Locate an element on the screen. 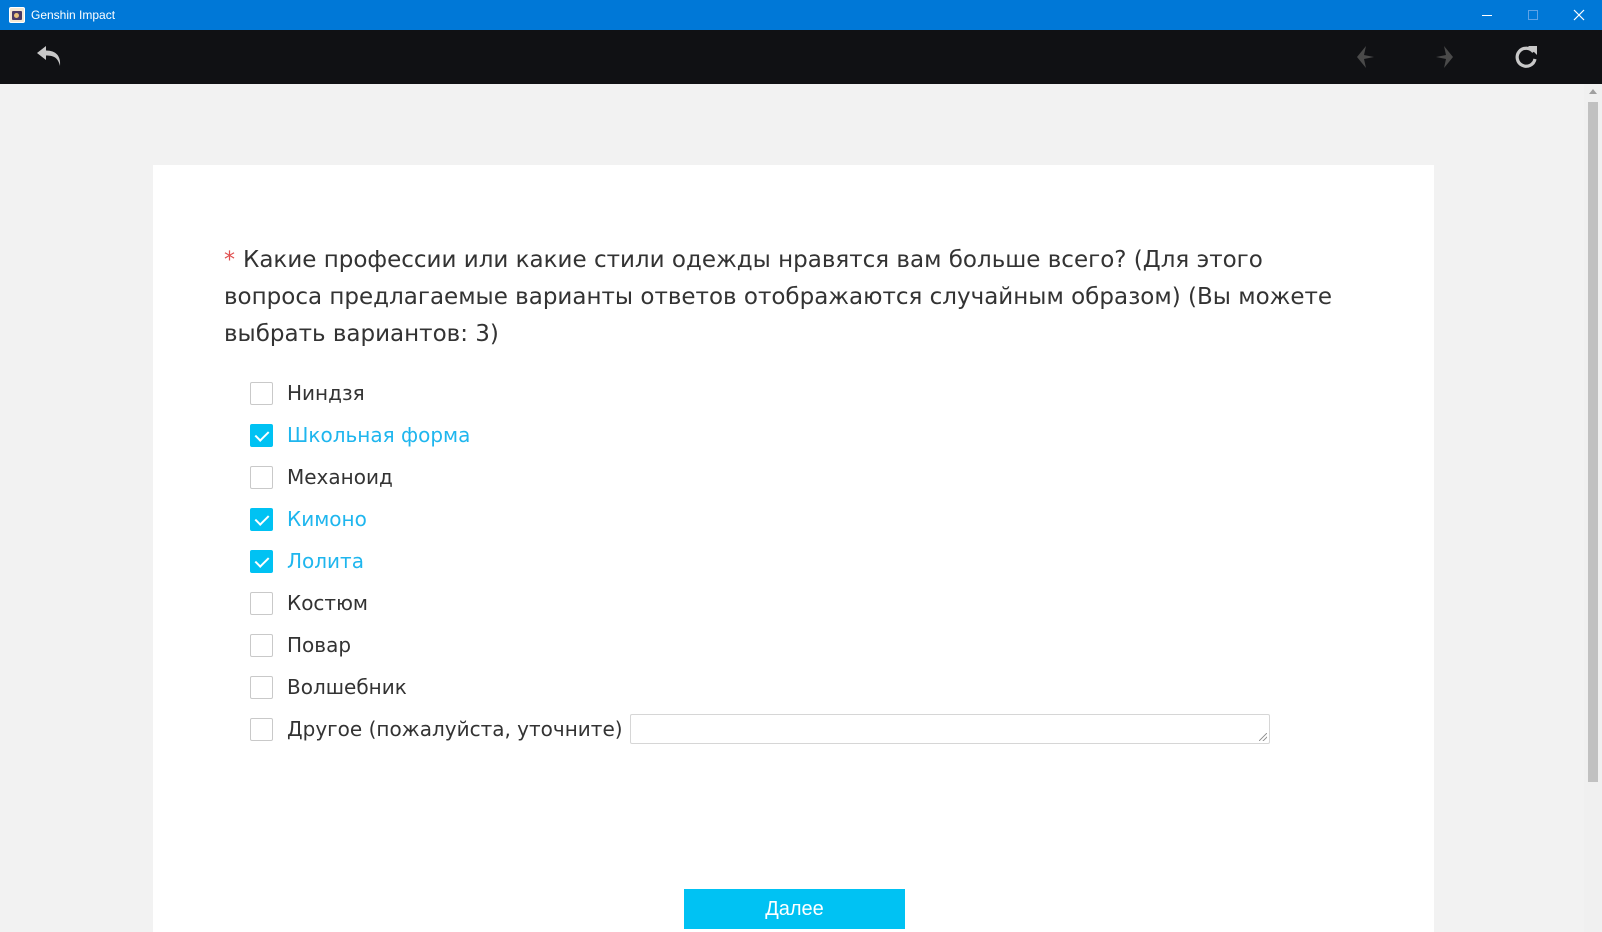 Image resolution: width=1602 pixels, height=932 pixels. option-label: Другое (пожалуйста, уточните) is located at coordinates (455, 729).